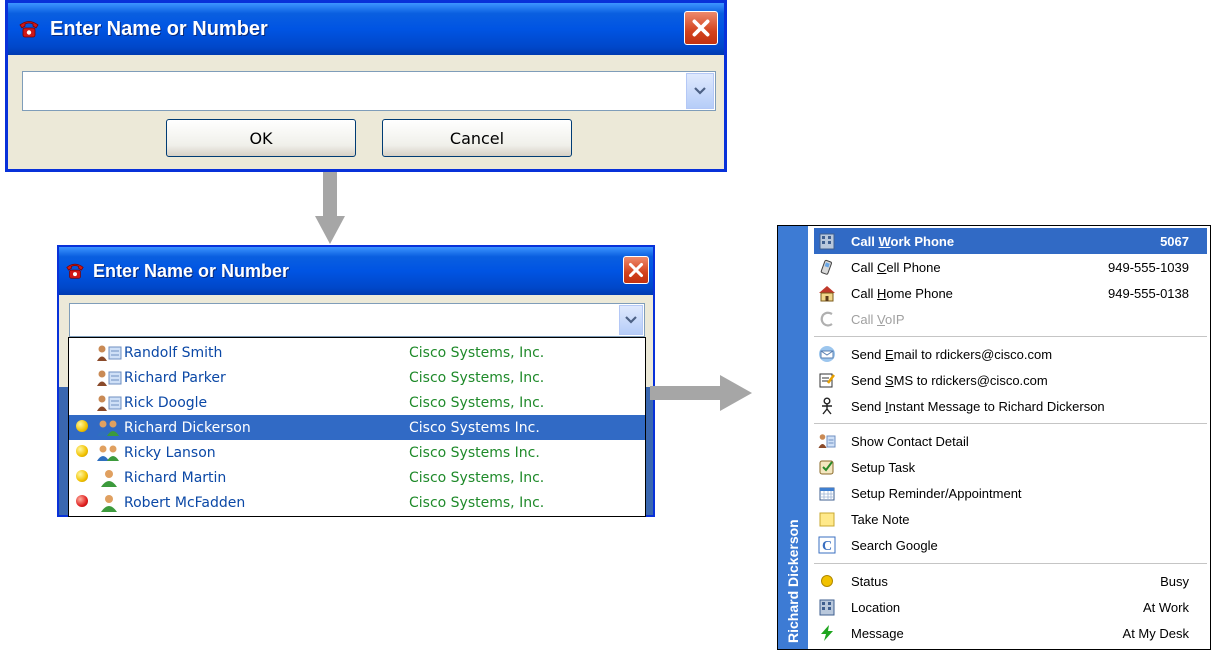 The image size is (1215, 650). I want to click on show-contact-detail-item: Show Contact Detail, so click(1010, 441).